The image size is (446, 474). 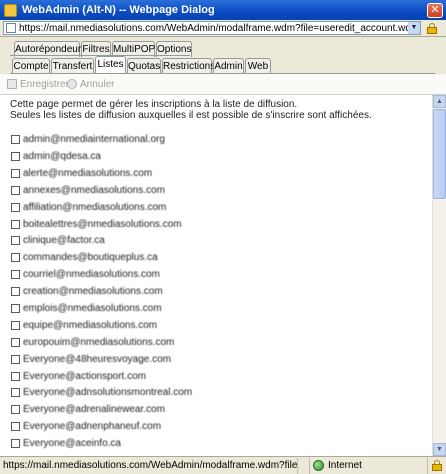 I want to click on cancel-button: Annuler, so click(x=90, y=84).